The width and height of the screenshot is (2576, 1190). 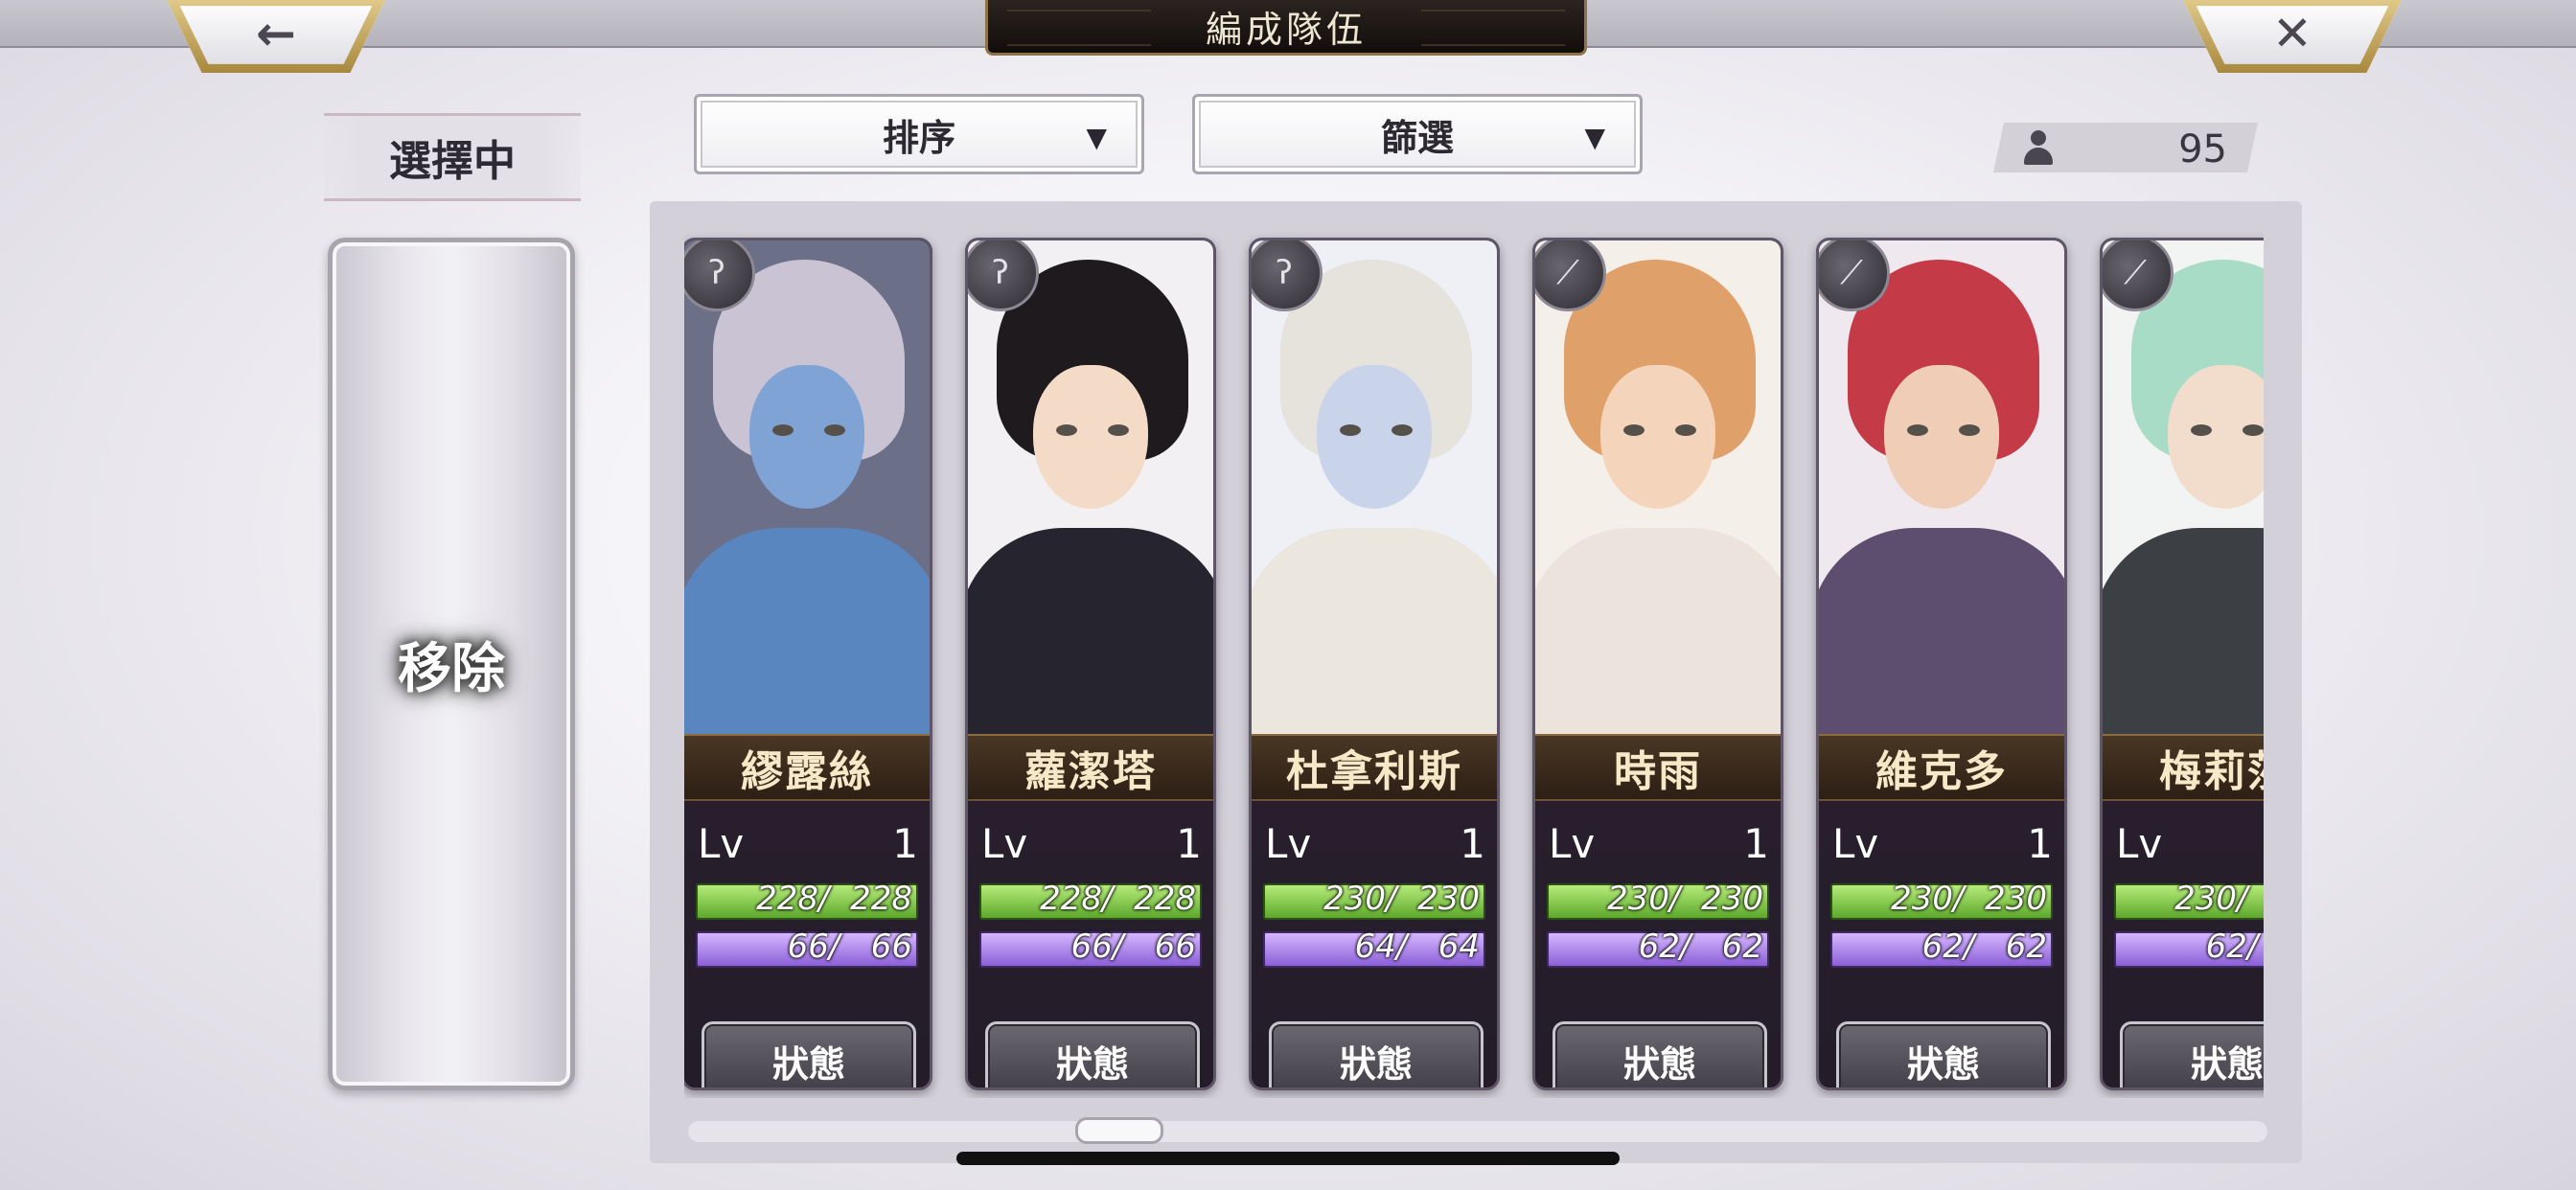 What do you see at coordinates (2125, 148) in the screenshot?
I see `roster-count: 95` at bounding box center [2125, 148].